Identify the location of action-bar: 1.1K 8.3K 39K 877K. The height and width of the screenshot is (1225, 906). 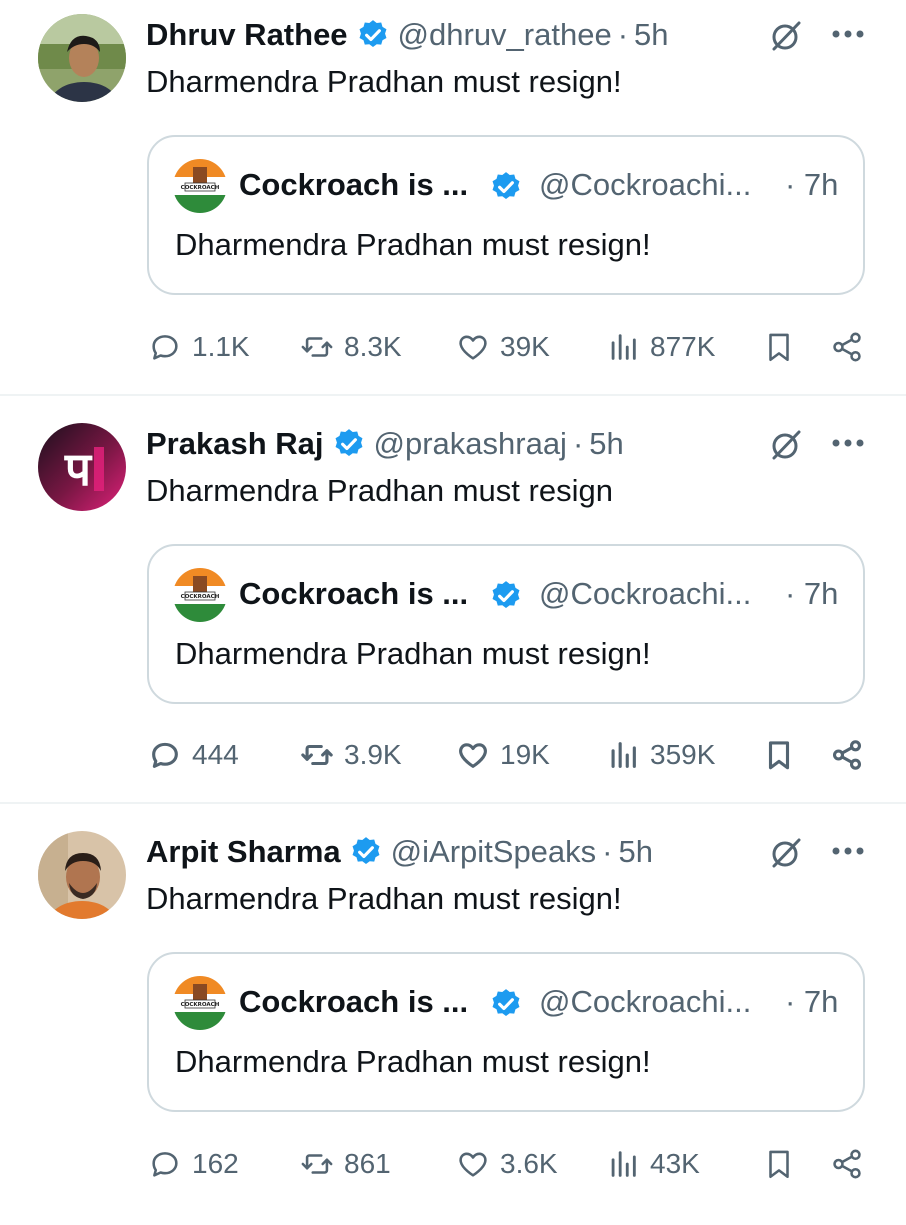
(453, 347).